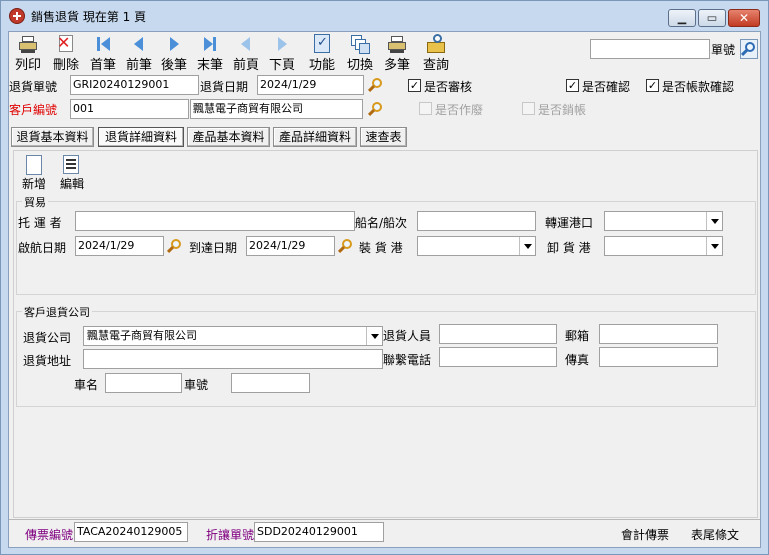  I want to click on edit-label: 編輯, so click(71, 184).